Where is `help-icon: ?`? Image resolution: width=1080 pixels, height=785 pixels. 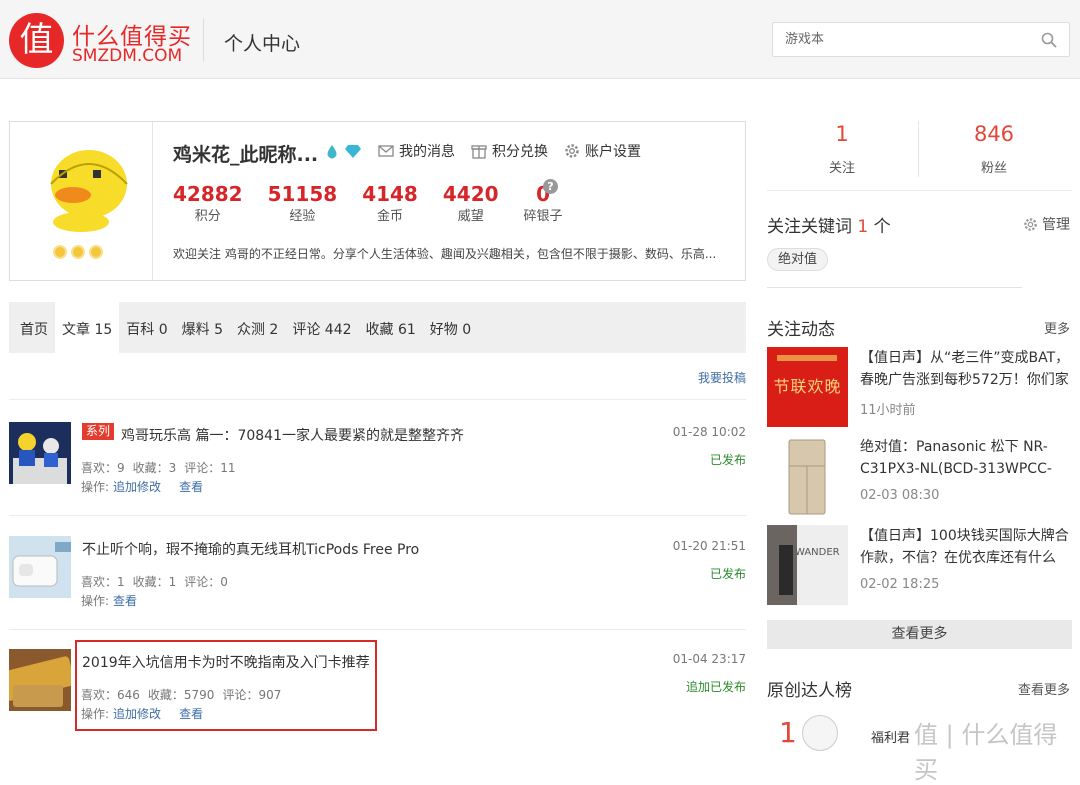
help-icon: ? is located at coordinates (550, 186).